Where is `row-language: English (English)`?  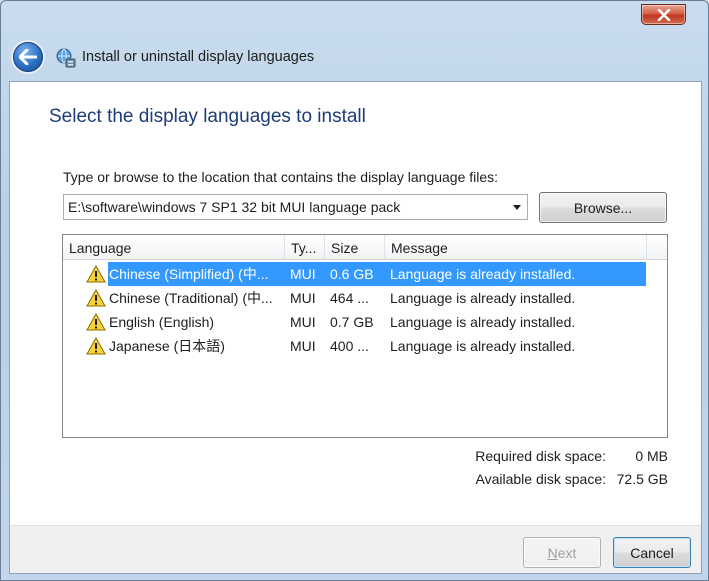
row-language: English (English) is located at coordinates (162, 322).